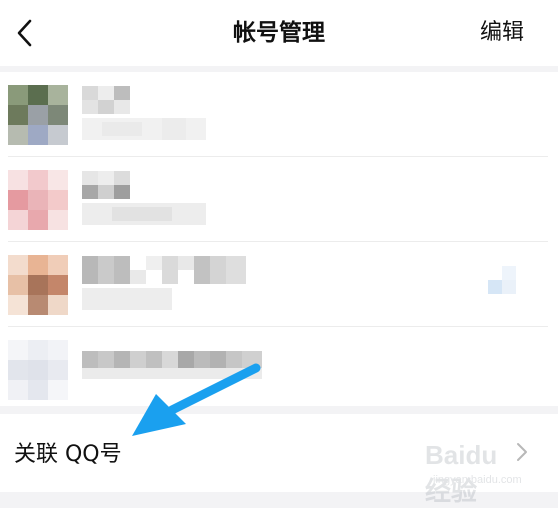 Image resolution: width=558 pixels, height=508 pixels. Describe the element at coordinates (502, 33) in the screenshot. I see `edit-button: 编辑` at that location.